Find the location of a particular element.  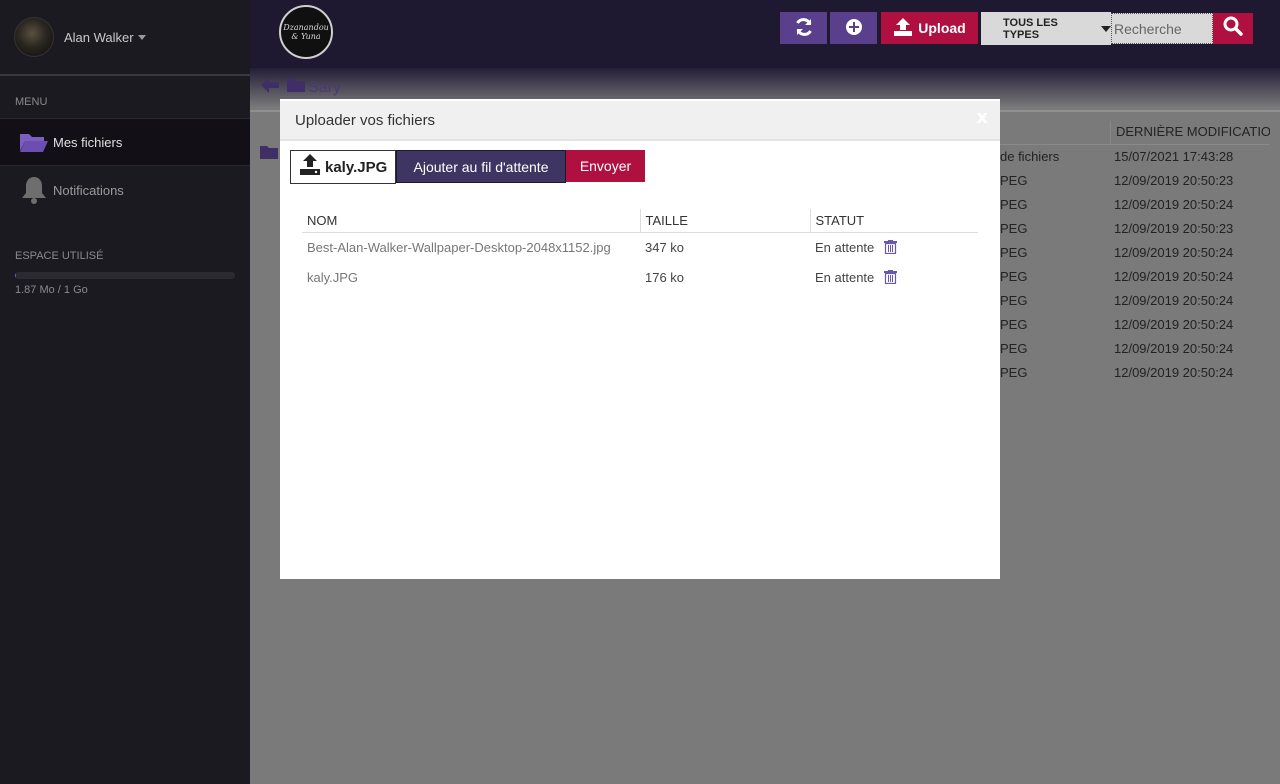

upload-button-label: Upload is located at coordinates (942, 28).